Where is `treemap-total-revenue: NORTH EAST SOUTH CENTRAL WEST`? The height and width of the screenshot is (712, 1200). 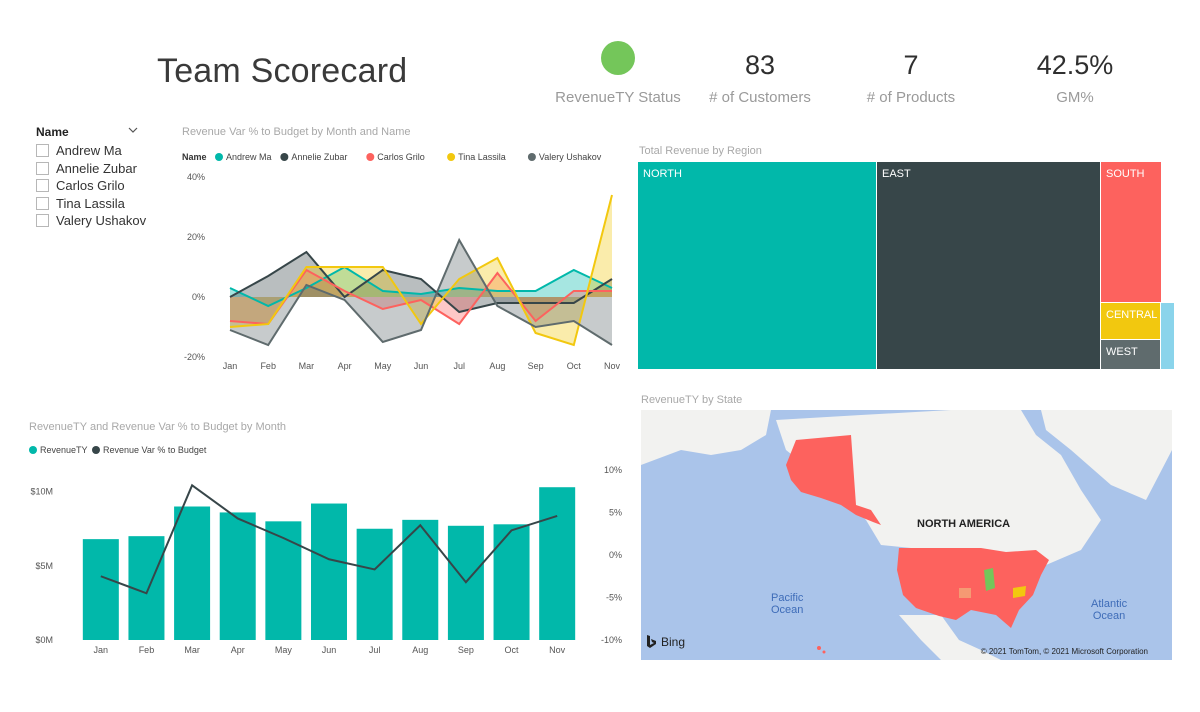
treemap-total-revenue: NORTH EAST SOUTH CENTRAL WEST is located at coordinates (906, 265).